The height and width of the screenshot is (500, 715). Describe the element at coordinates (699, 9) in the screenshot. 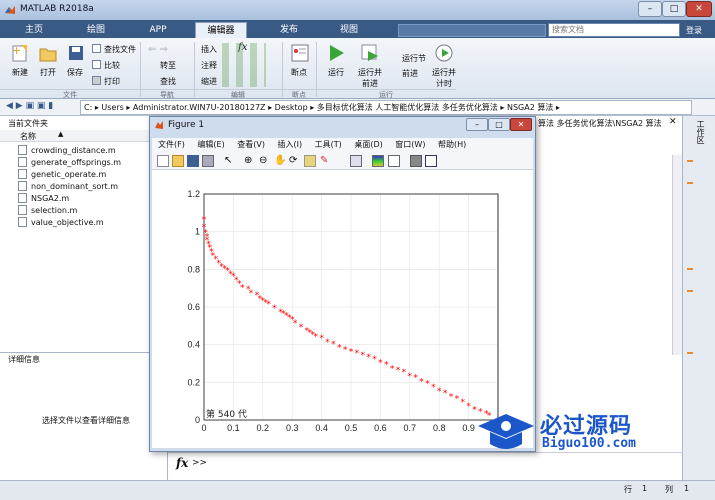

I see `close-button: ✕` at that location.